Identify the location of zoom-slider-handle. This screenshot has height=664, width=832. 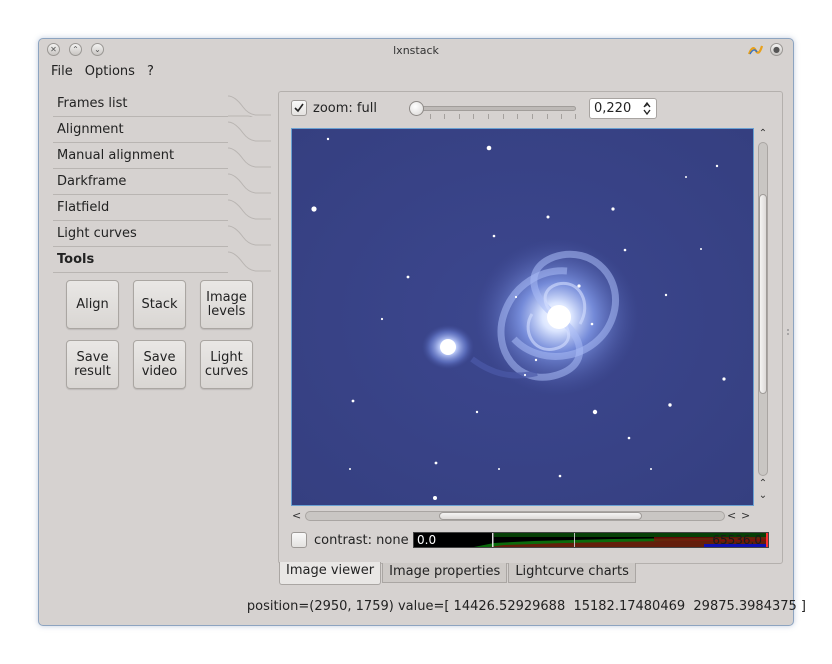
(416, 108).